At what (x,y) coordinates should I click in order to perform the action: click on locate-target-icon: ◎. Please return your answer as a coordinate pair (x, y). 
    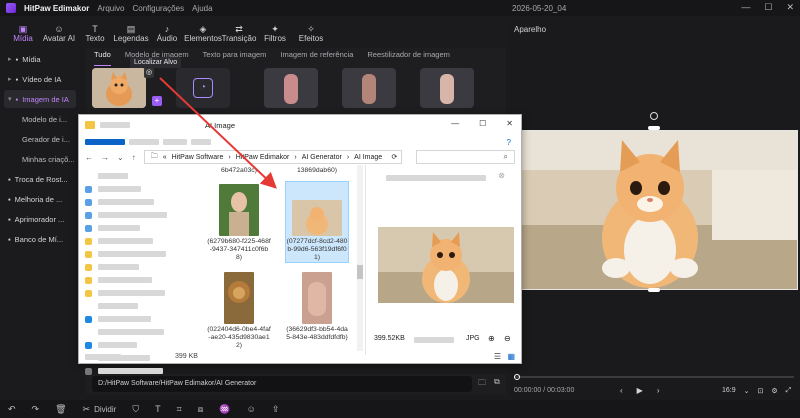
    Looking at the image, I should click on (149, 73).